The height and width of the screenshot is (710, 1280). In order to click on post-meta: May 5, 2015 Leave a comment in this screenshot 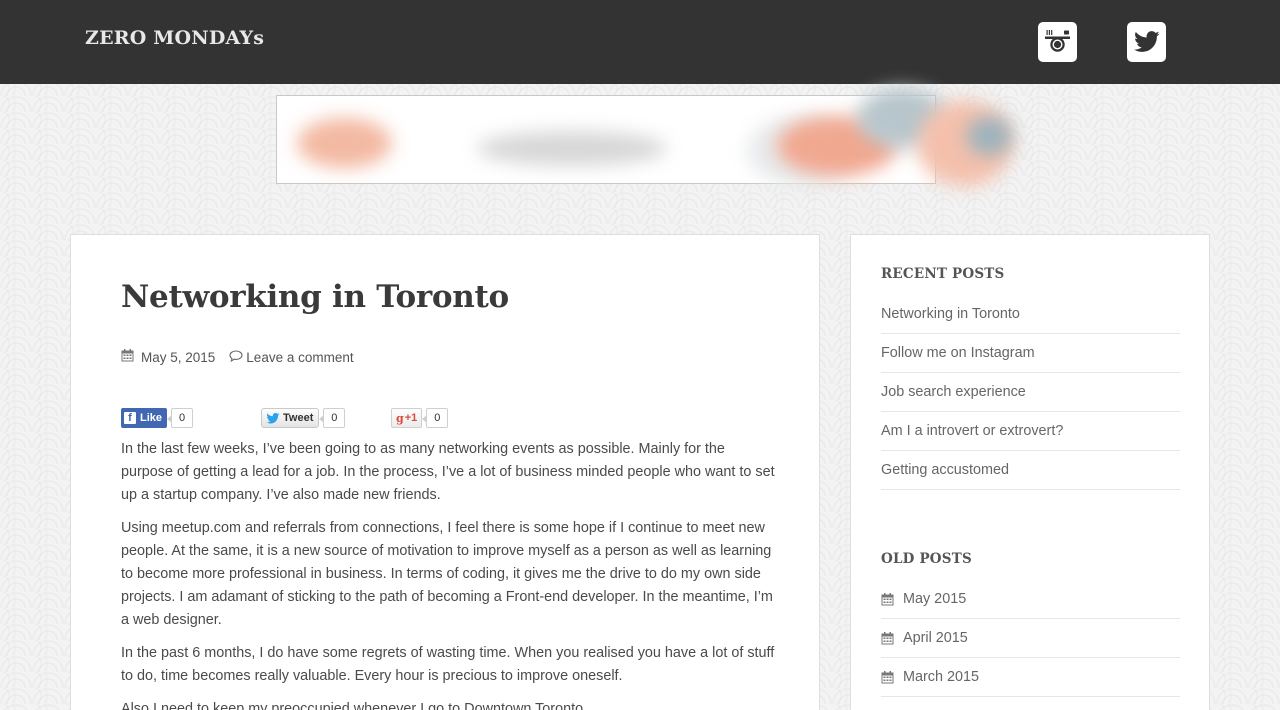, I will do `click(237, 357)`.